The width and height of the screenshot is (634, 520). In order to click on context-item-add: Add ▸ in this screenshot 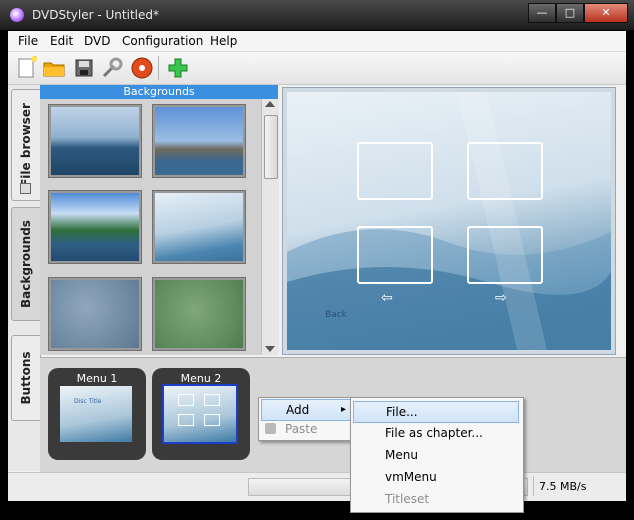, I will do `click(306, 410)`.